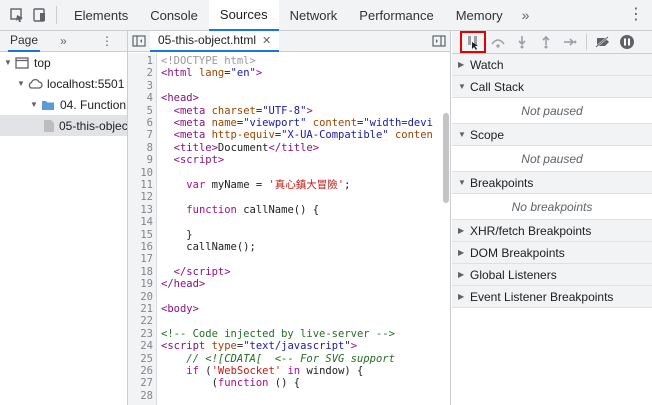  What do you see at coordinates (289, 346) in the screenshot?
I see `code-line: 24 <script type="text/javascript">` at bounding box center [289, 346].